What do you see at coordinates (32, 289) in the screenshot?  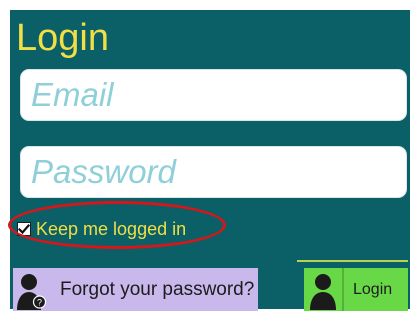 I see `user-help-icon: ?` at bounding box center [32, 289].